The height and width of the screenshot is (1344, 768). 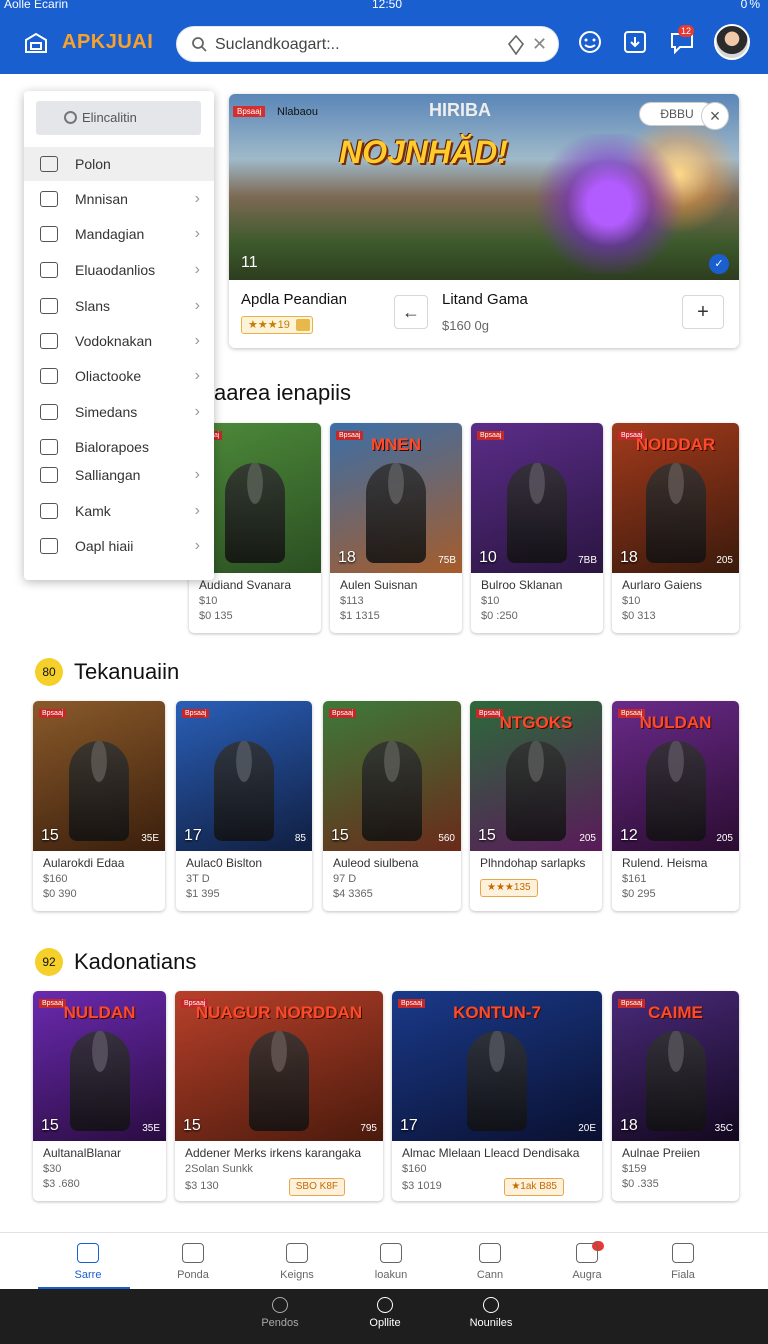 I want to click on game-cover: Bpsaaj KONTUN-7 17 20E, so click(x=497, y=1066).